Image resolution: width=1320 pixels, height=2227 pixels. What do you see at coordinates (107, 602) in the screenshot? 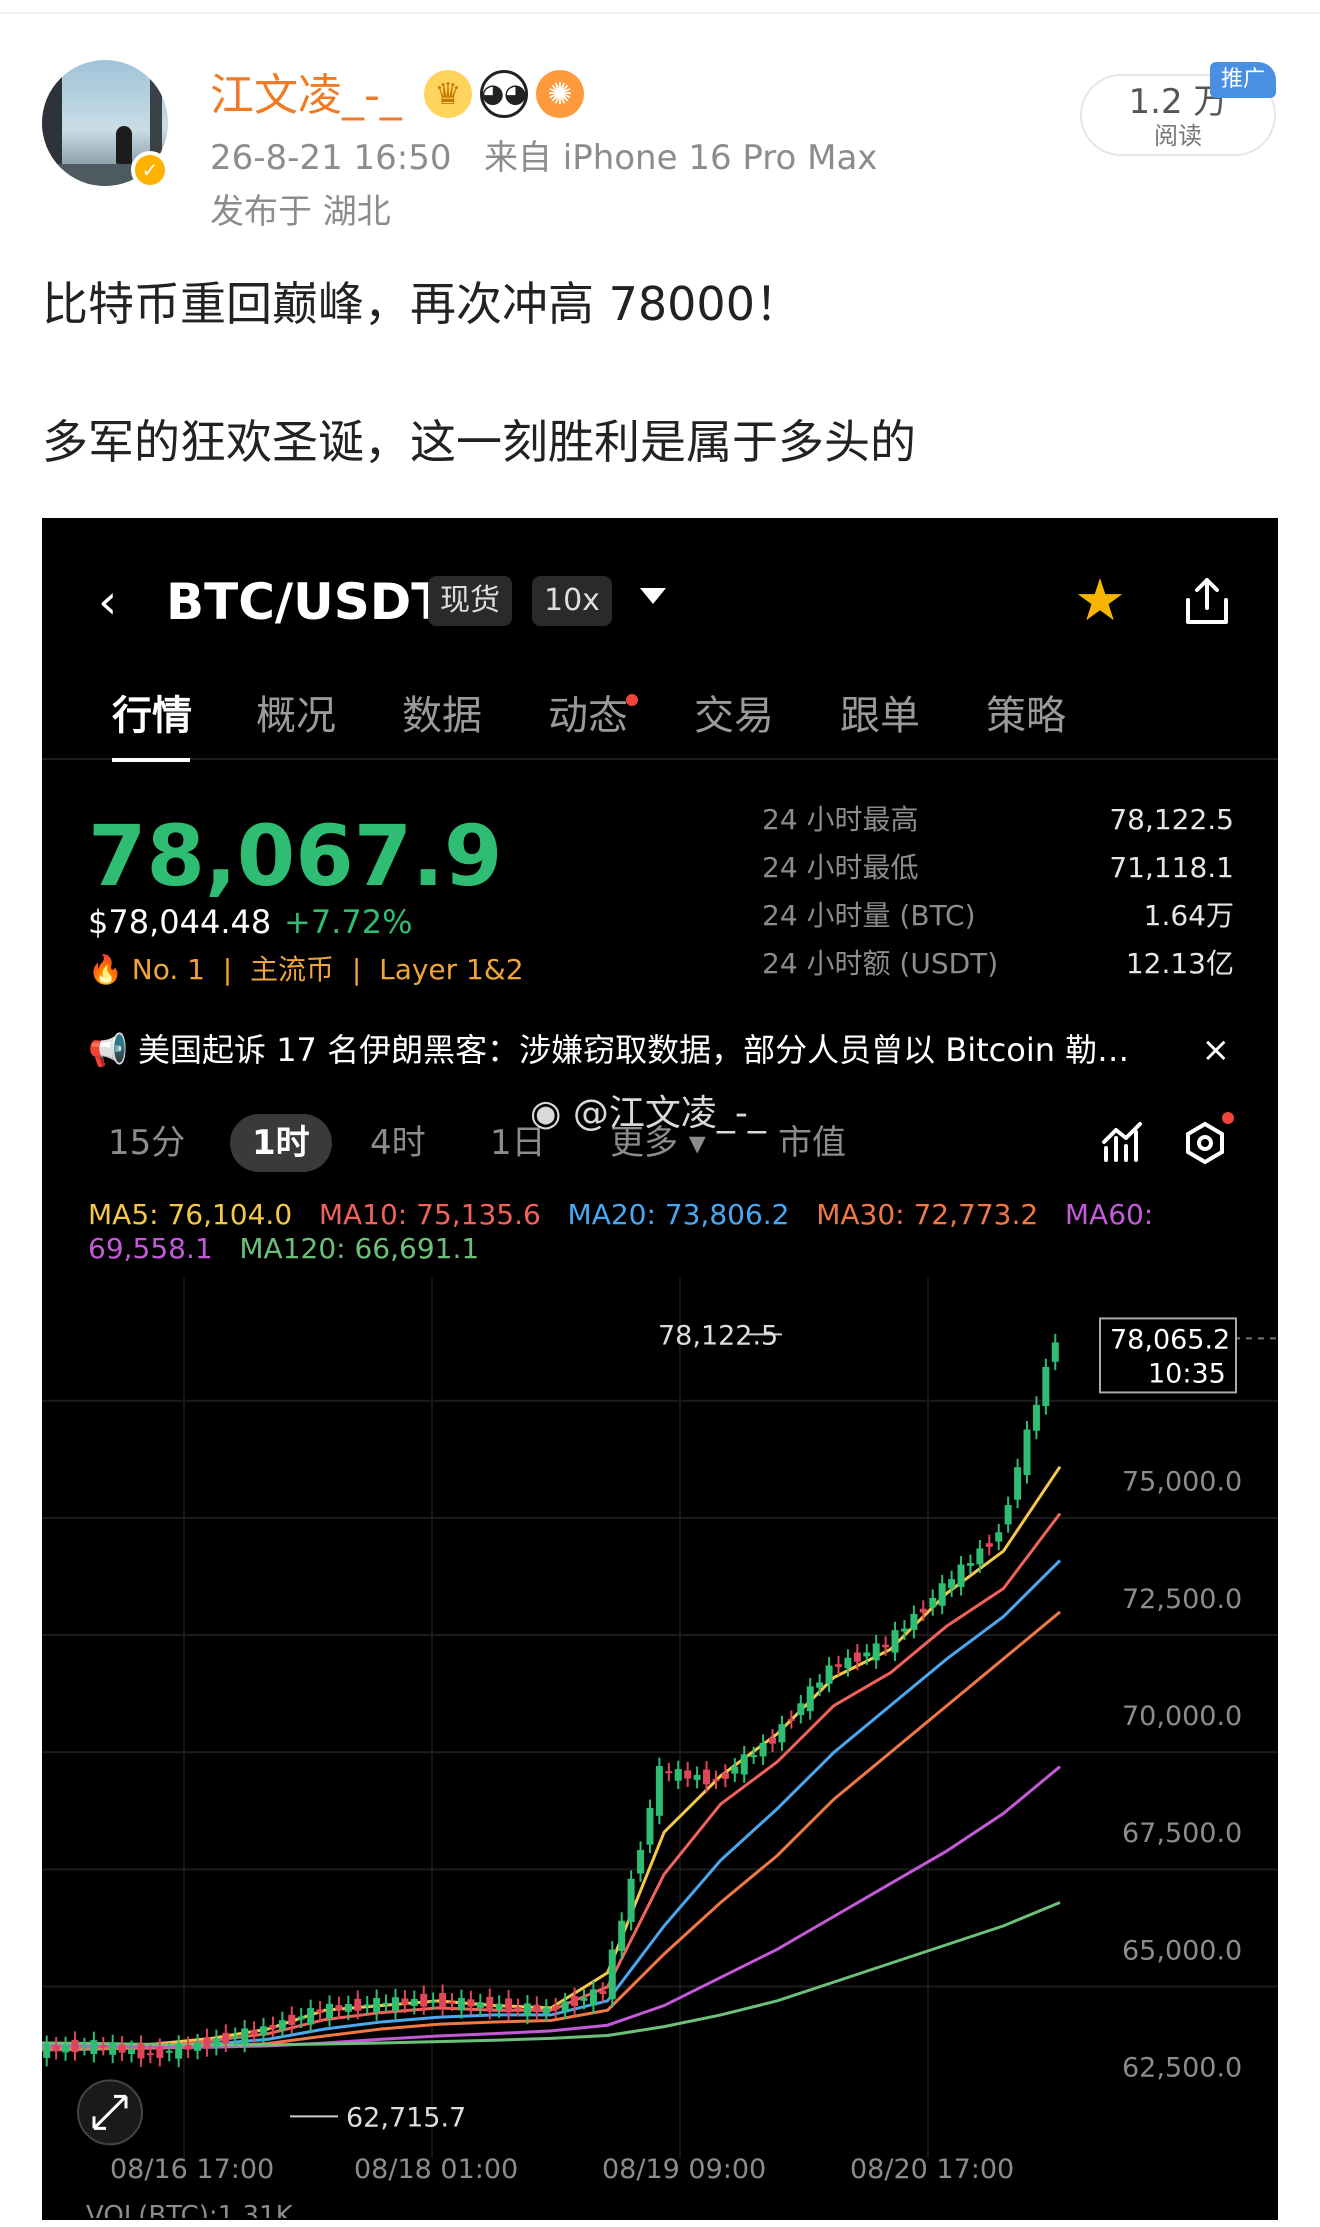
I see `back-icon: ‹` at bounding box center [107, 602].